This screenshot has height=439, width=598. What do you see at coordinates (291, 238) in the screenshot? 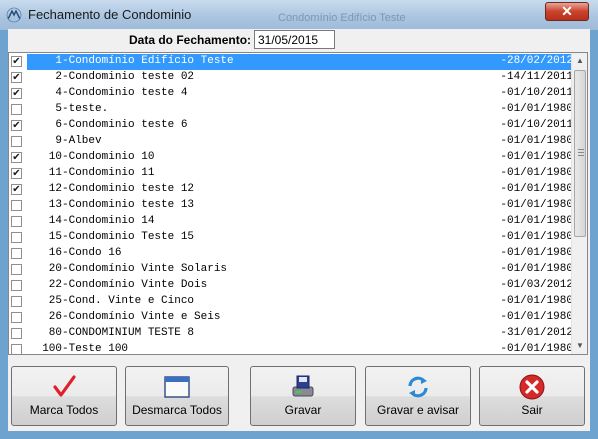
I see `list-item: 15-Condominio Teste 15 -01/01/1980` at bounding box center [291, 238].